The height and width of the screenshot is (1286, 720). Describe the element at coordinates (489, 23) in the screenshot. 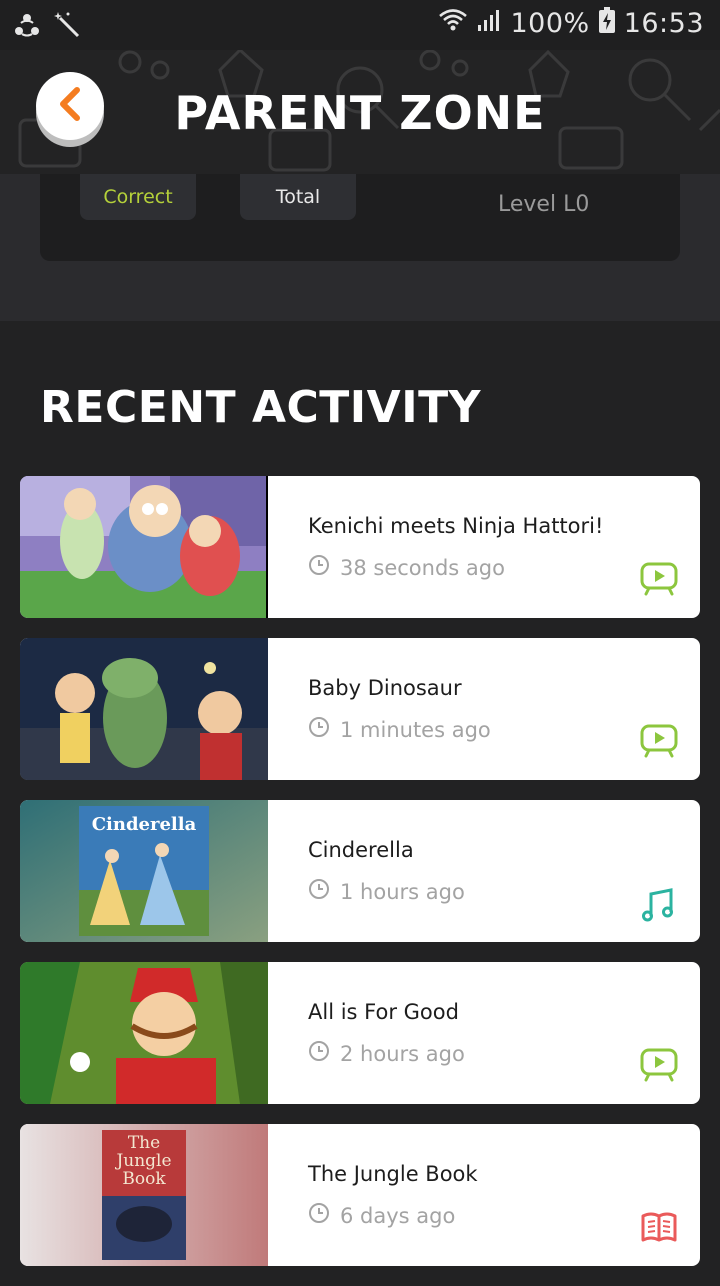

I see `signal-icon` at that location.